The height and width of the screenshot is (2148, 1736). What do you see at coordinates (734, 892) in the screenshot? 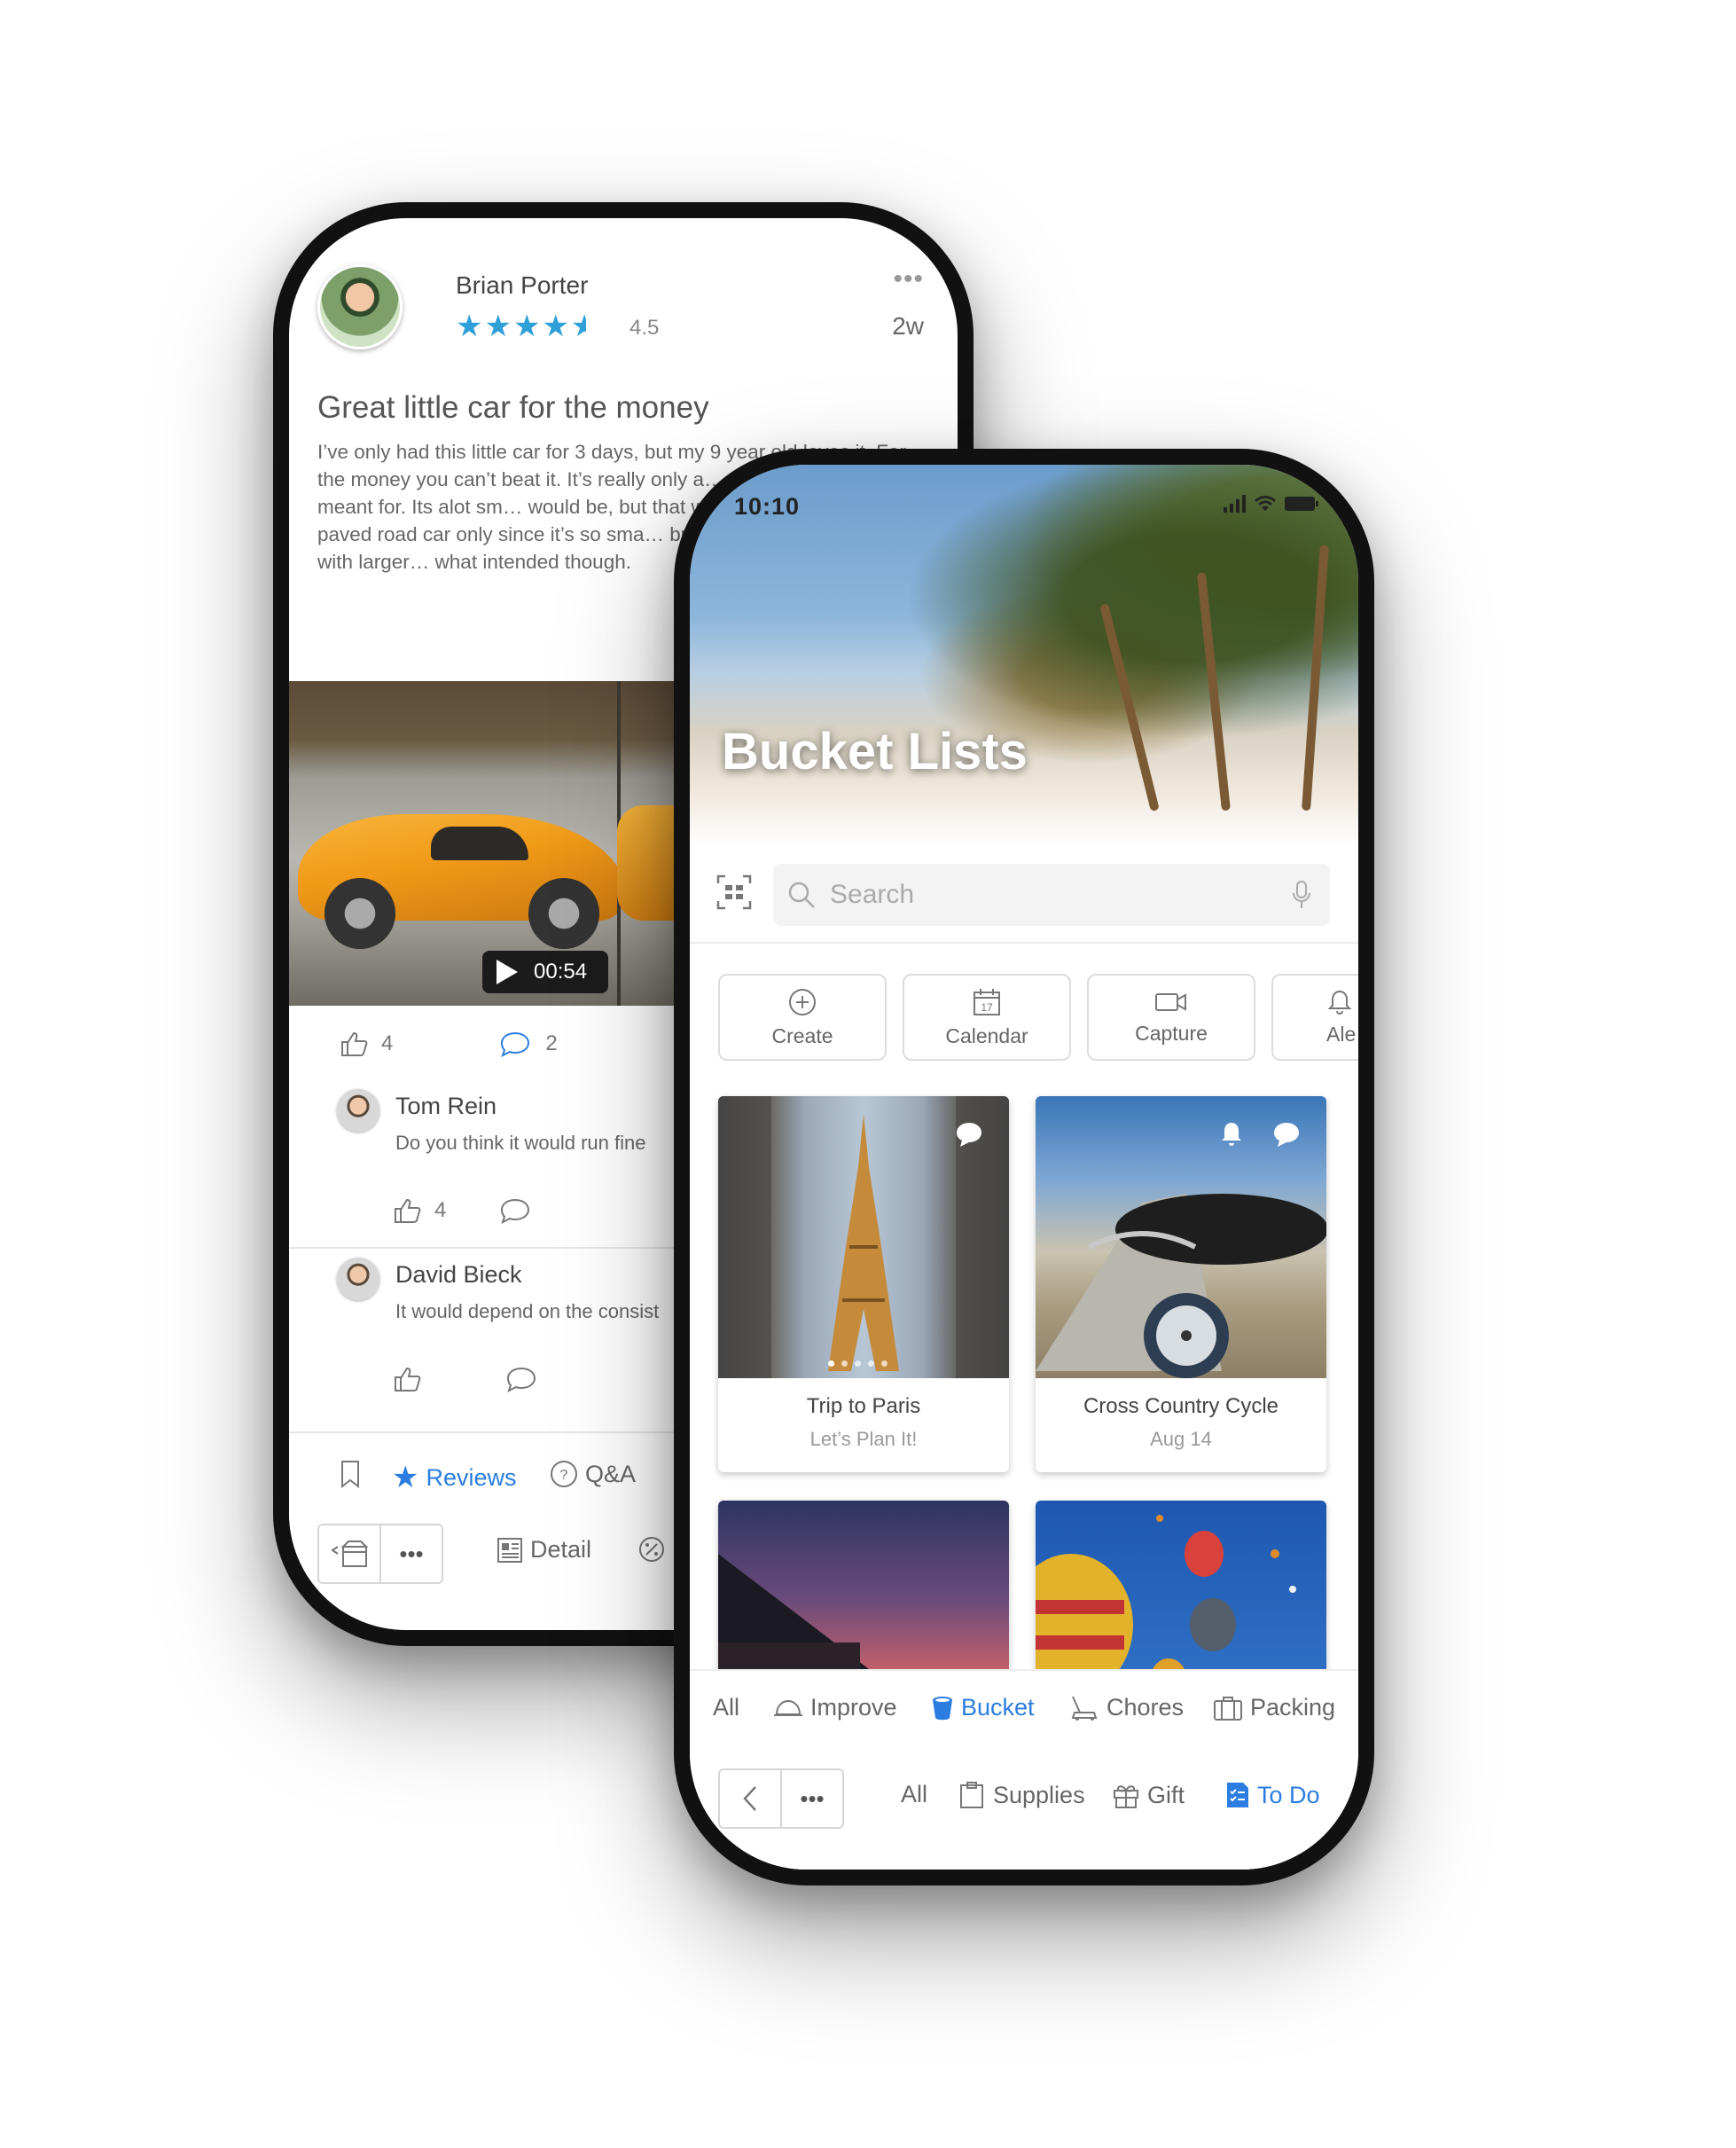
I see `qr-scan-icon` at bounding box center [734, 892].